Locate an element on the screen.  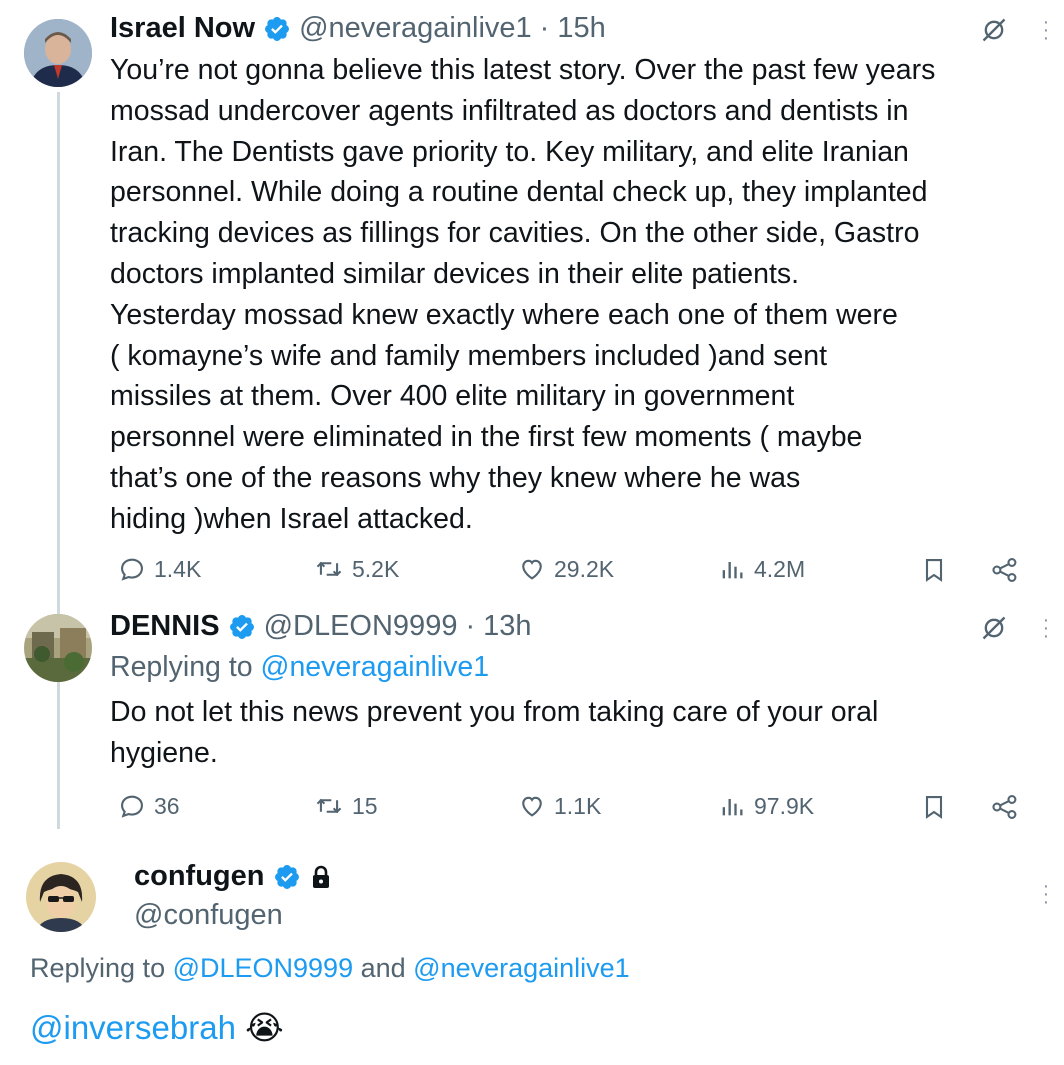
tweet-line: hiding )when Israel attacked. is located at coordinates (291, 518).